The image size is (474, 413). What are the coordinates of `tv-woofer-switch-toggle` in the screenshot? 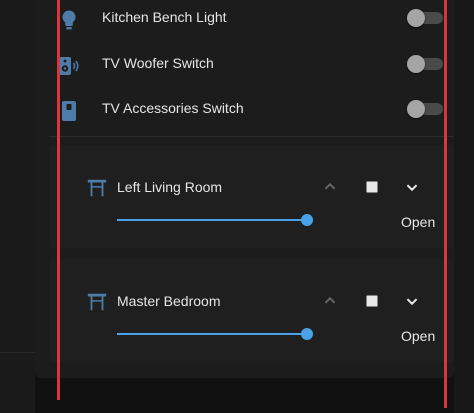 It's located at (425, 64).